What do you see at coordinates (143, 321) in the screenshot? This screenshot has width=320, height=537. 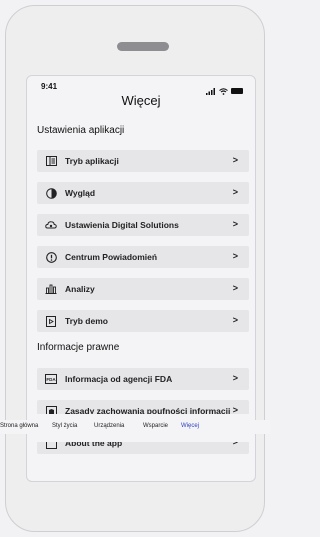 I see `menu-item-demo-mode: Tryb demo >` at bounding box center [143, 321].